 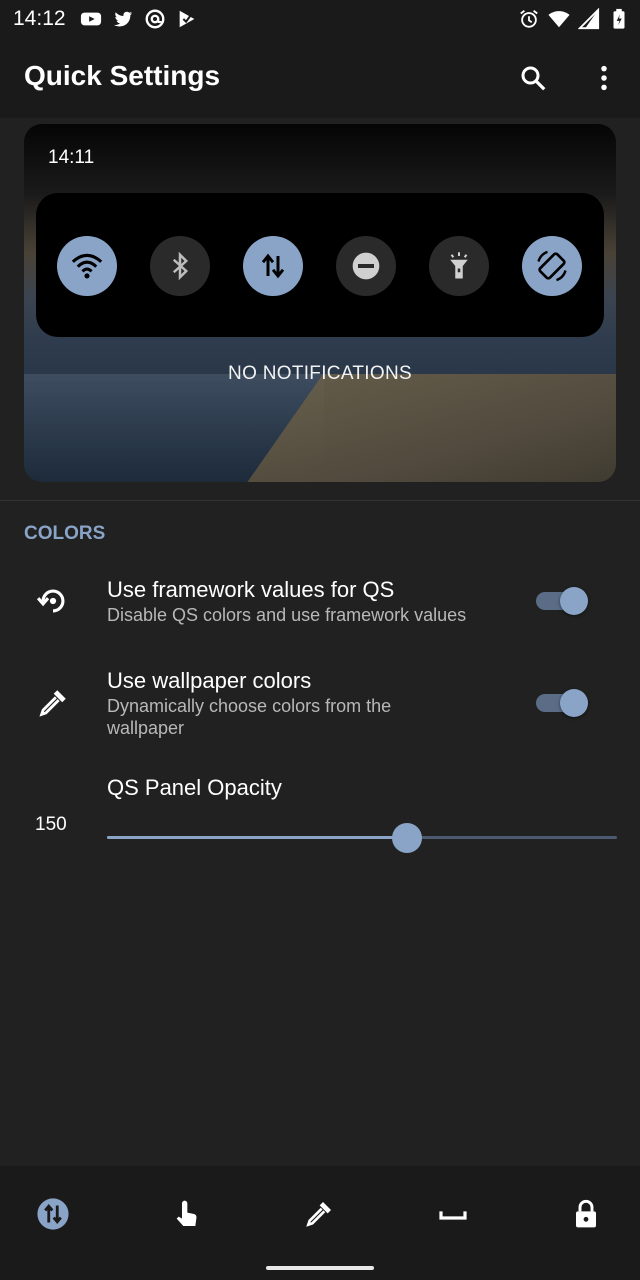 What do you see at coordinates (619, 18) in the screenshot?
I see `battery-icon` at bounding box center [619, 18].